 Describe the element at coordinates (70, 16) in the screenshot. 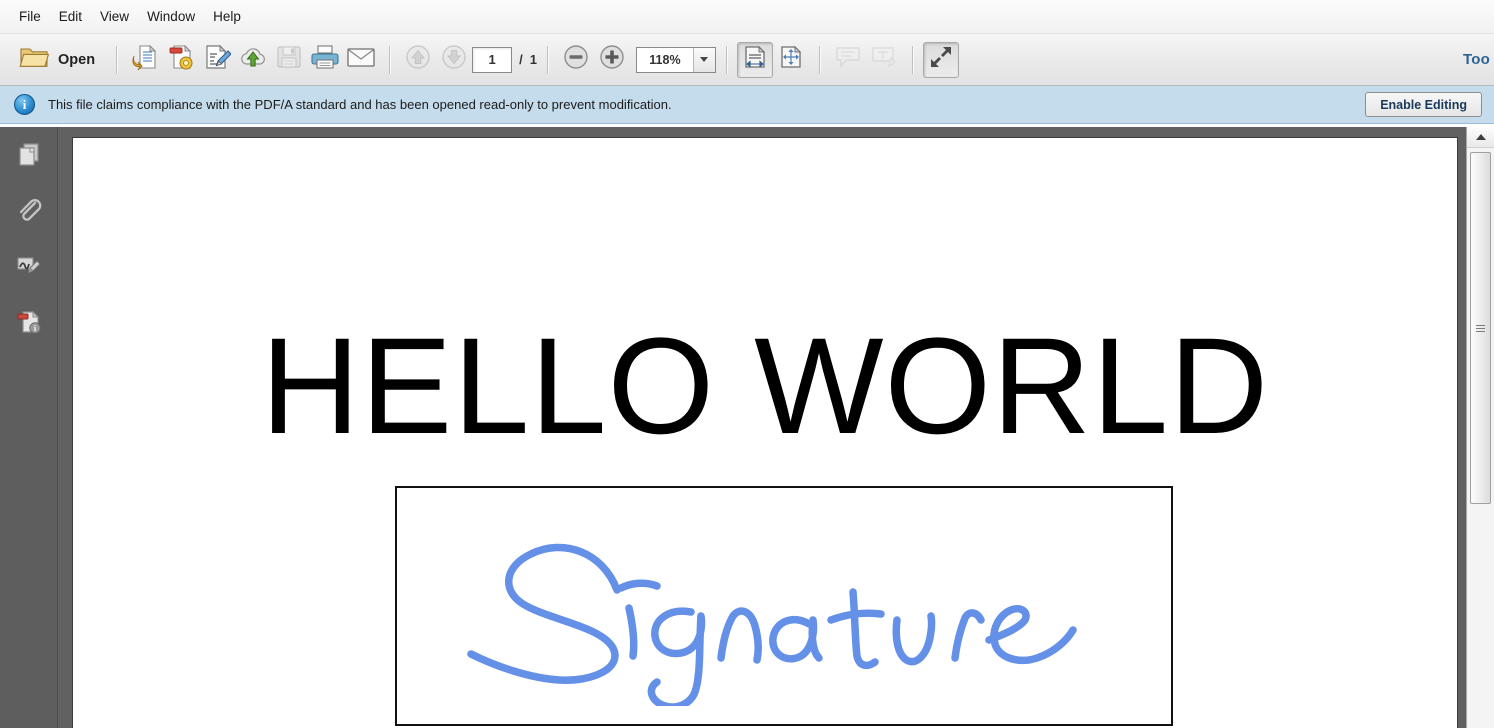

I see `menu-edit: Edit` at that location.